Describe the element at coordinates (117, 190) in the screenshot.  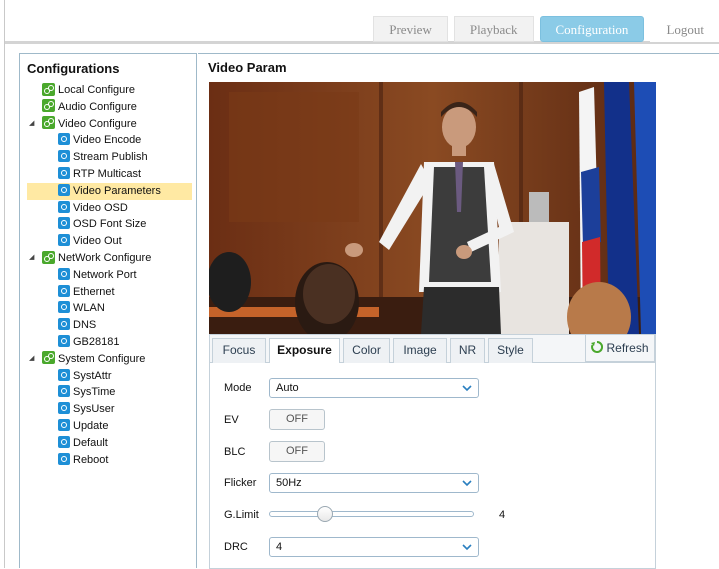
I see `sidebar-item-label: Video Parameters` at that location.